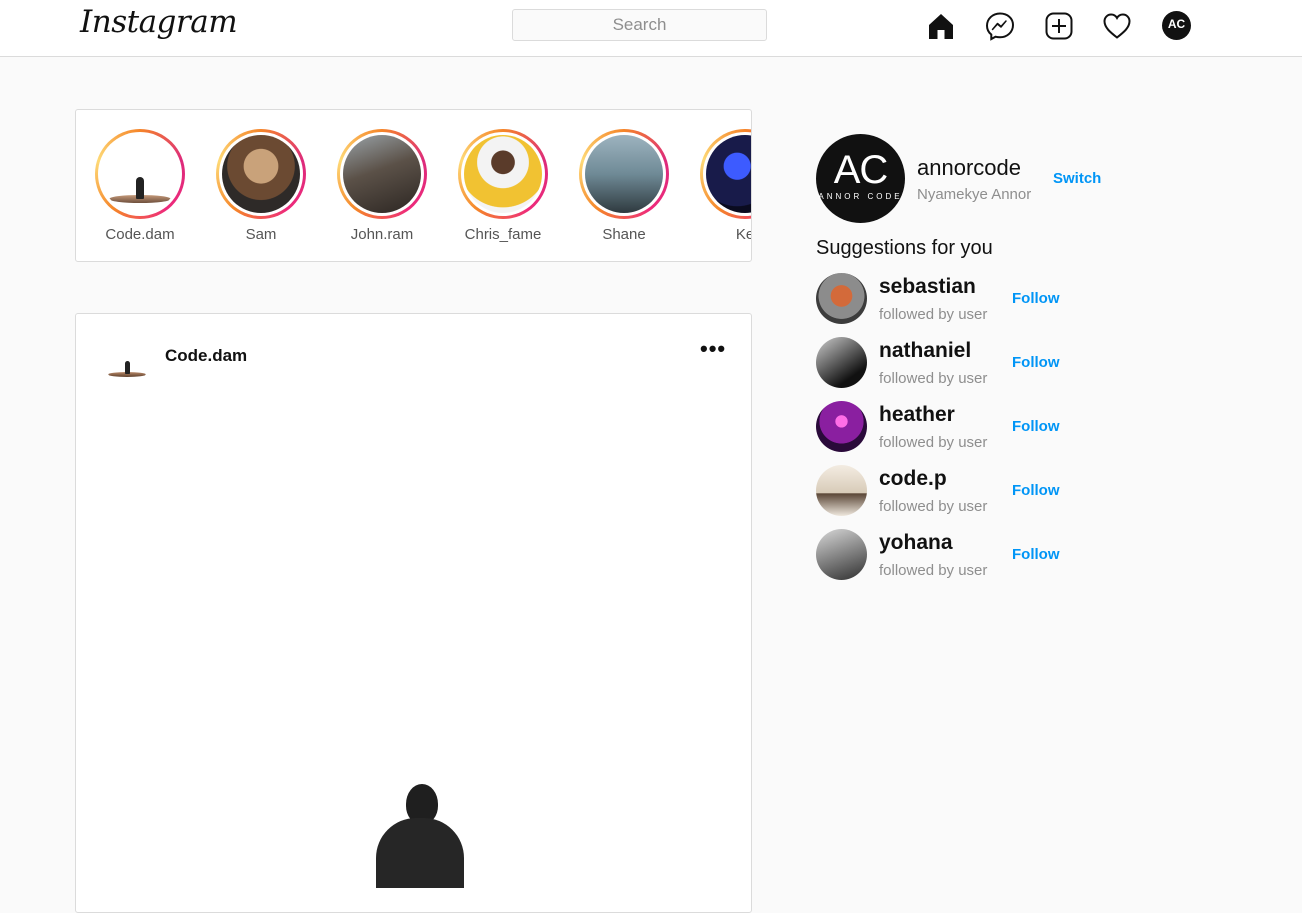 This screenshot has height=913, width=1302. I want to click on instagram-logo: Instagram, so click(159, 22).